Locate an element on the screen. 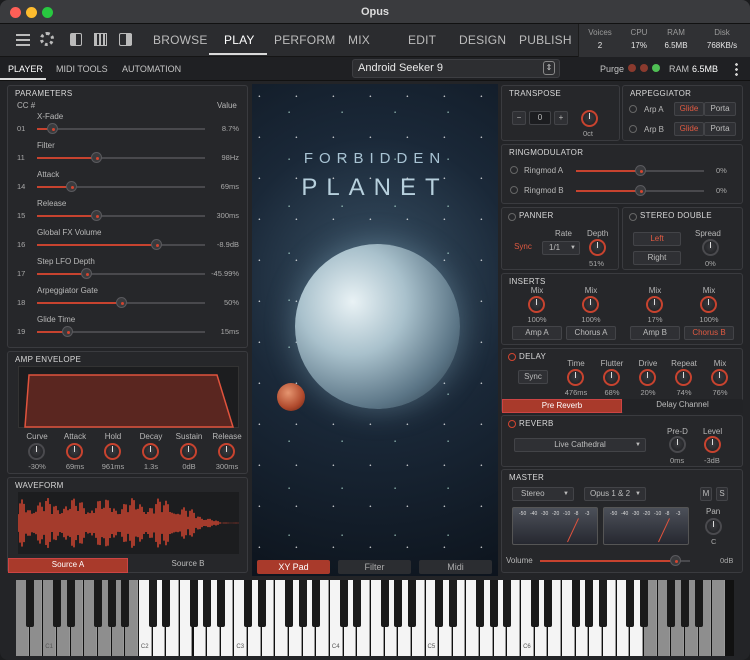 This screenshot has width=750, height=660. envelope-graph is located at coordinates (128, 397).